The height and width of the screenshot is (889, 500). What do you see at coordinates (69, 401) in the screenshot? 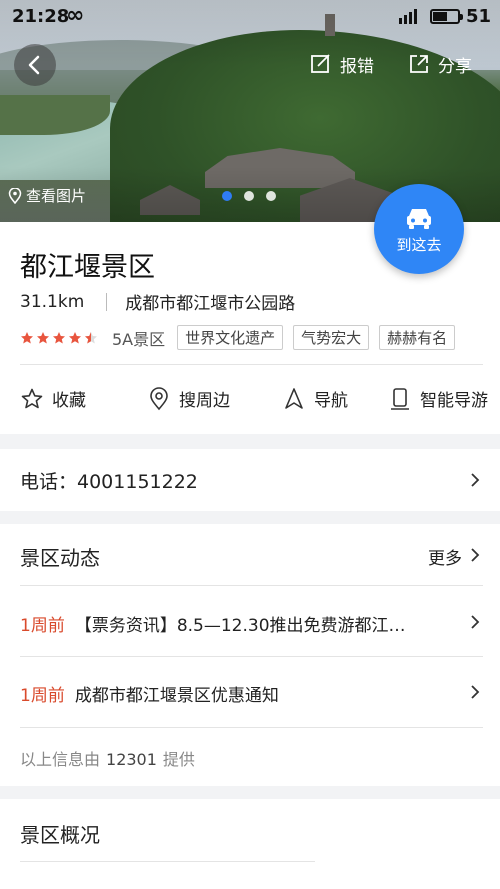
I see `favorite-label: 收藏` at bounding box center [69, 401].